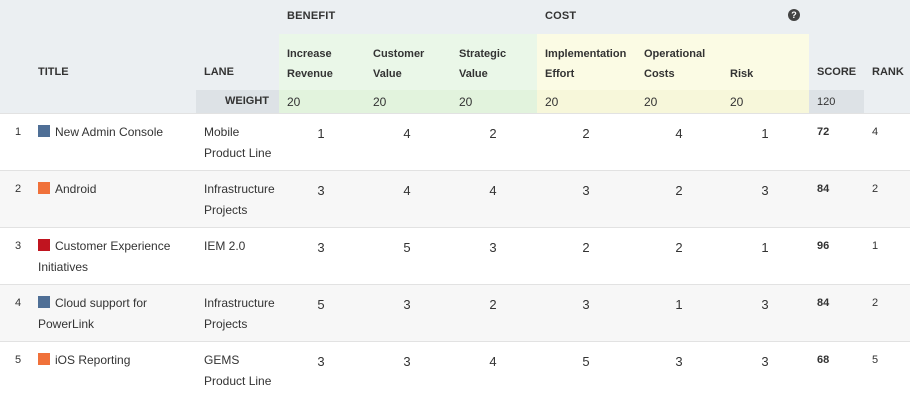  Describe the element at coordinates (108, 314) in the screenshot. I see `row-title: Cloud support for PowerLink` at that location.